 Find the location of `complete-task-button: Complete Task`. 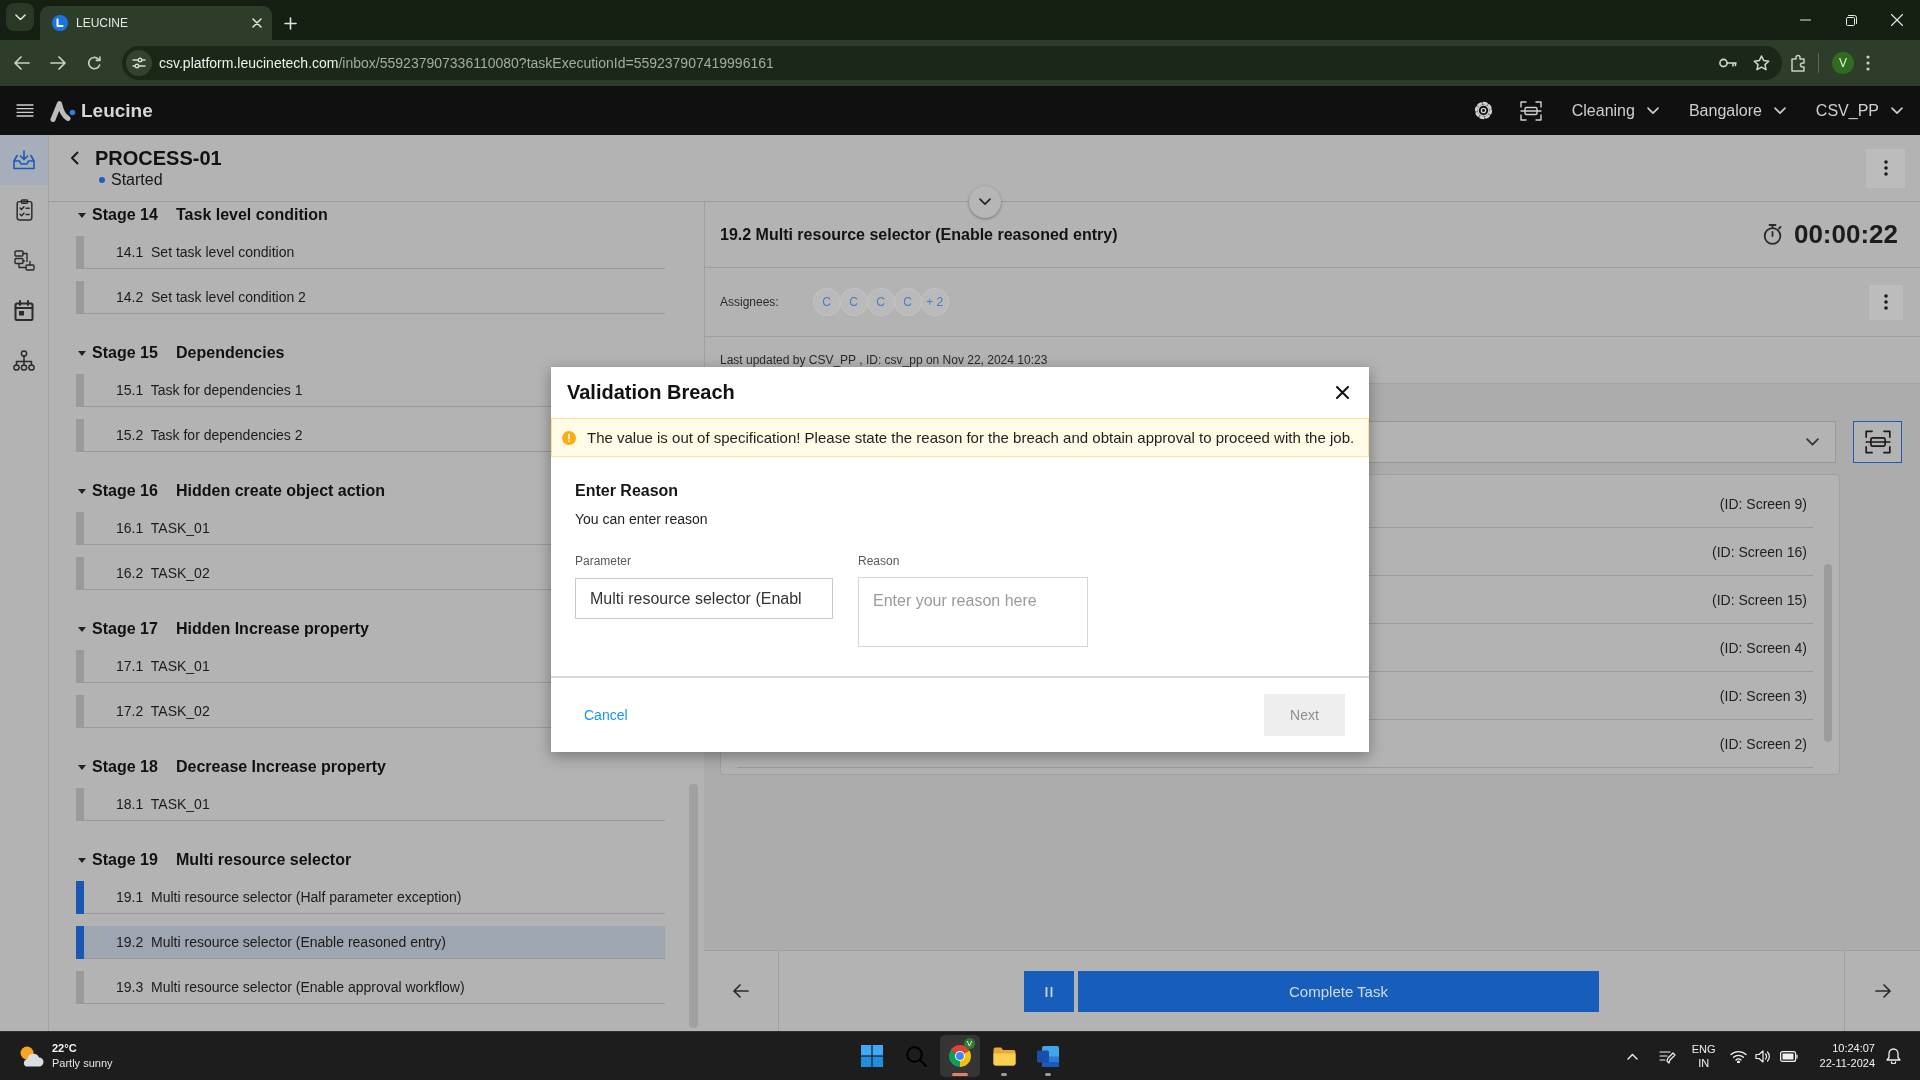

complete-task-button: Complete Task is located at coordinates (1338, 991).